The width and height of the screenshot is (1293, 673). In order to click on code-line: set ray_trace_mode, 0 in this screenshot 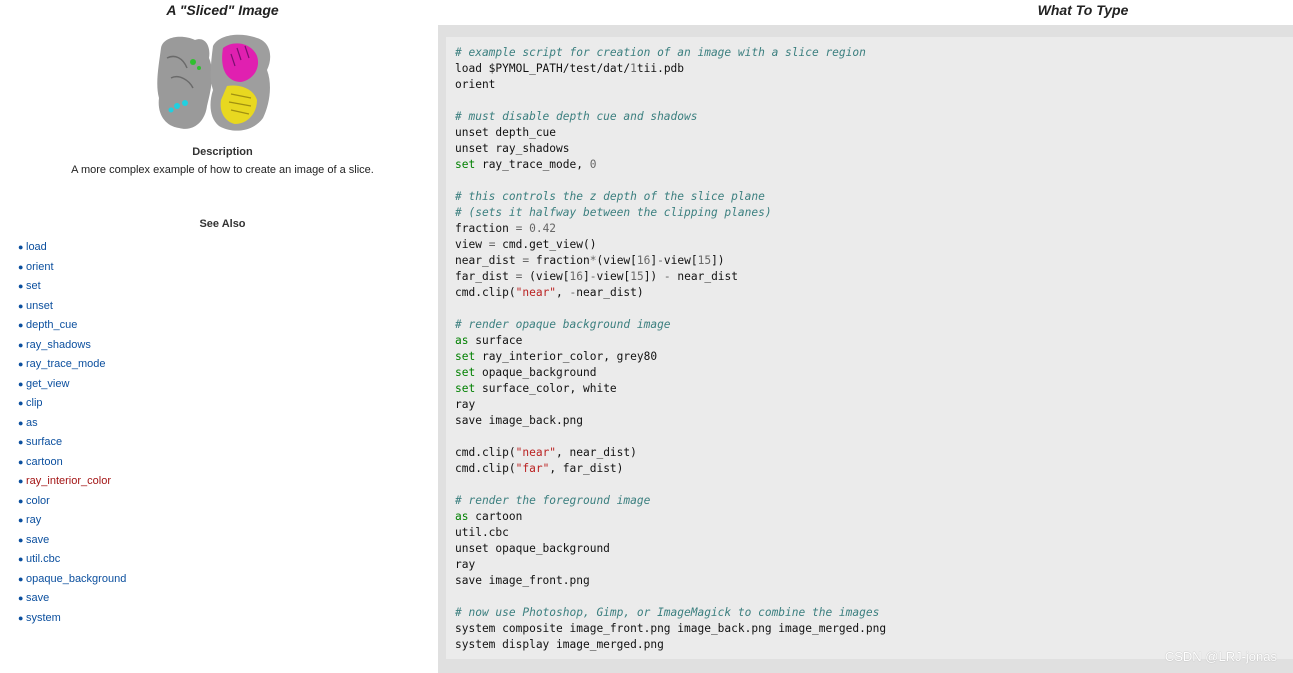, I will do `click(526, 164)`.